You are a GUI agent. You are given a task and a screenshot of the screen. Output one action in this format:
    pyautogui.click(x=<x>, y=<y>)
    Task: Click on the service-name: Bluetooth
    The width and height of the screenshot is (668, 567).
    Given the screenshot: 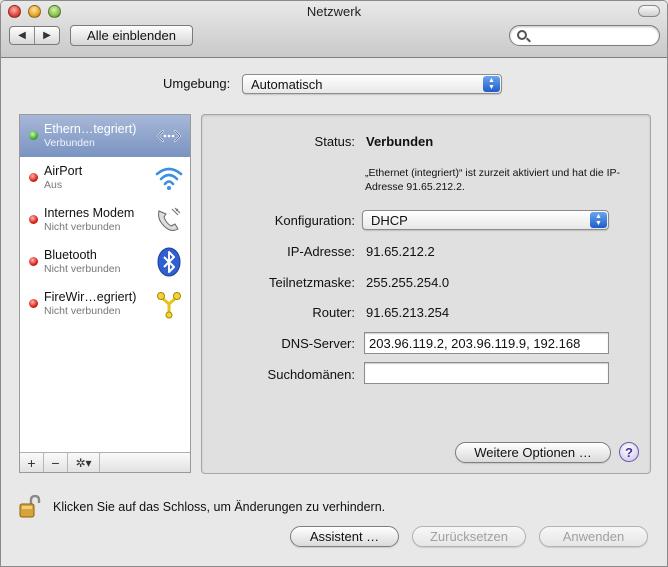 What is the action you would take?
    pyautogui.click(x=70, y=255)
    